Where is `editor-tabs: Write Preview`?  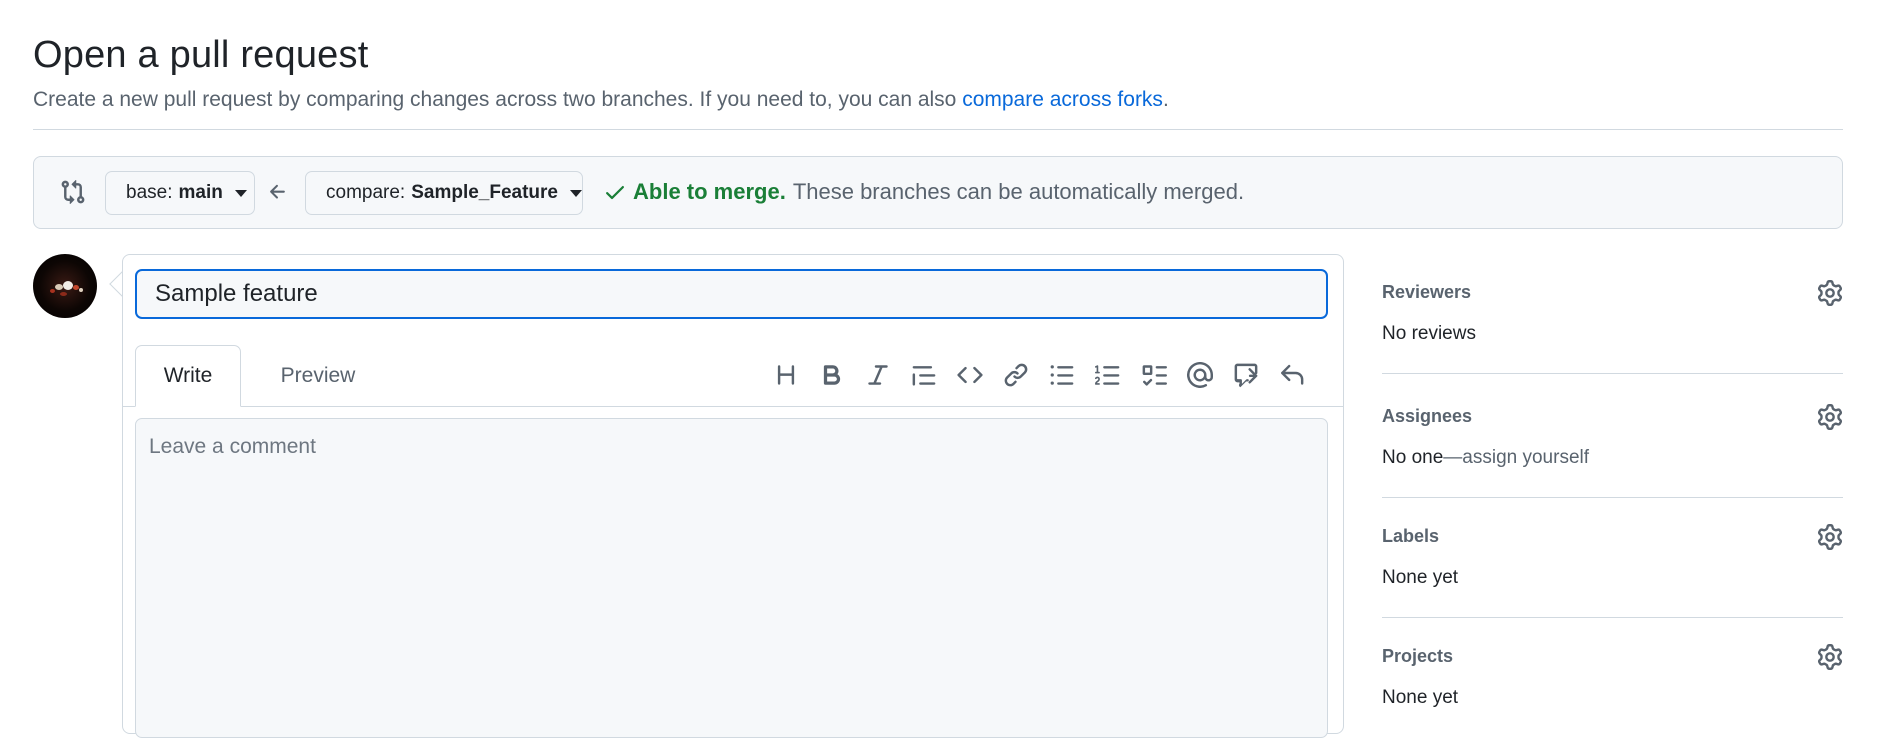
editor-tabs: Write Preview is located at coordinates (733, 376).